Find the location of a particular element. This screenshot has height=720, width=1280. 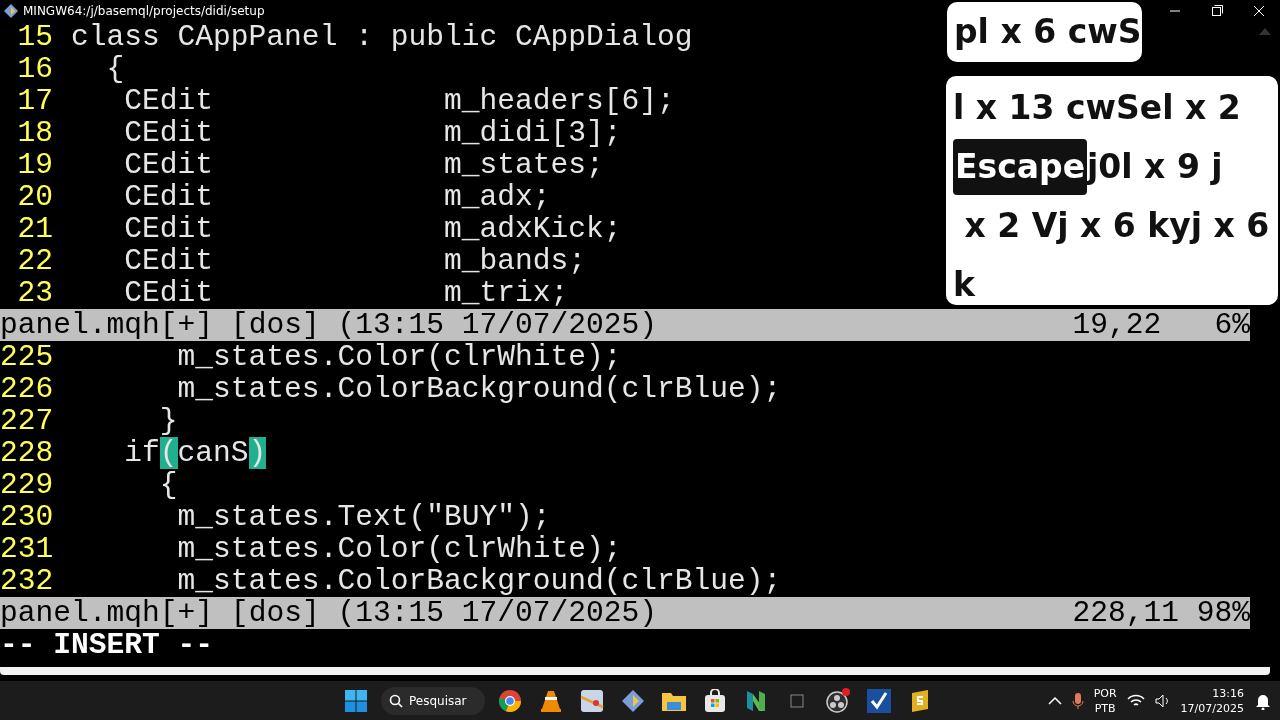

chevron-up-icon is located at coordinates (1054, 700).